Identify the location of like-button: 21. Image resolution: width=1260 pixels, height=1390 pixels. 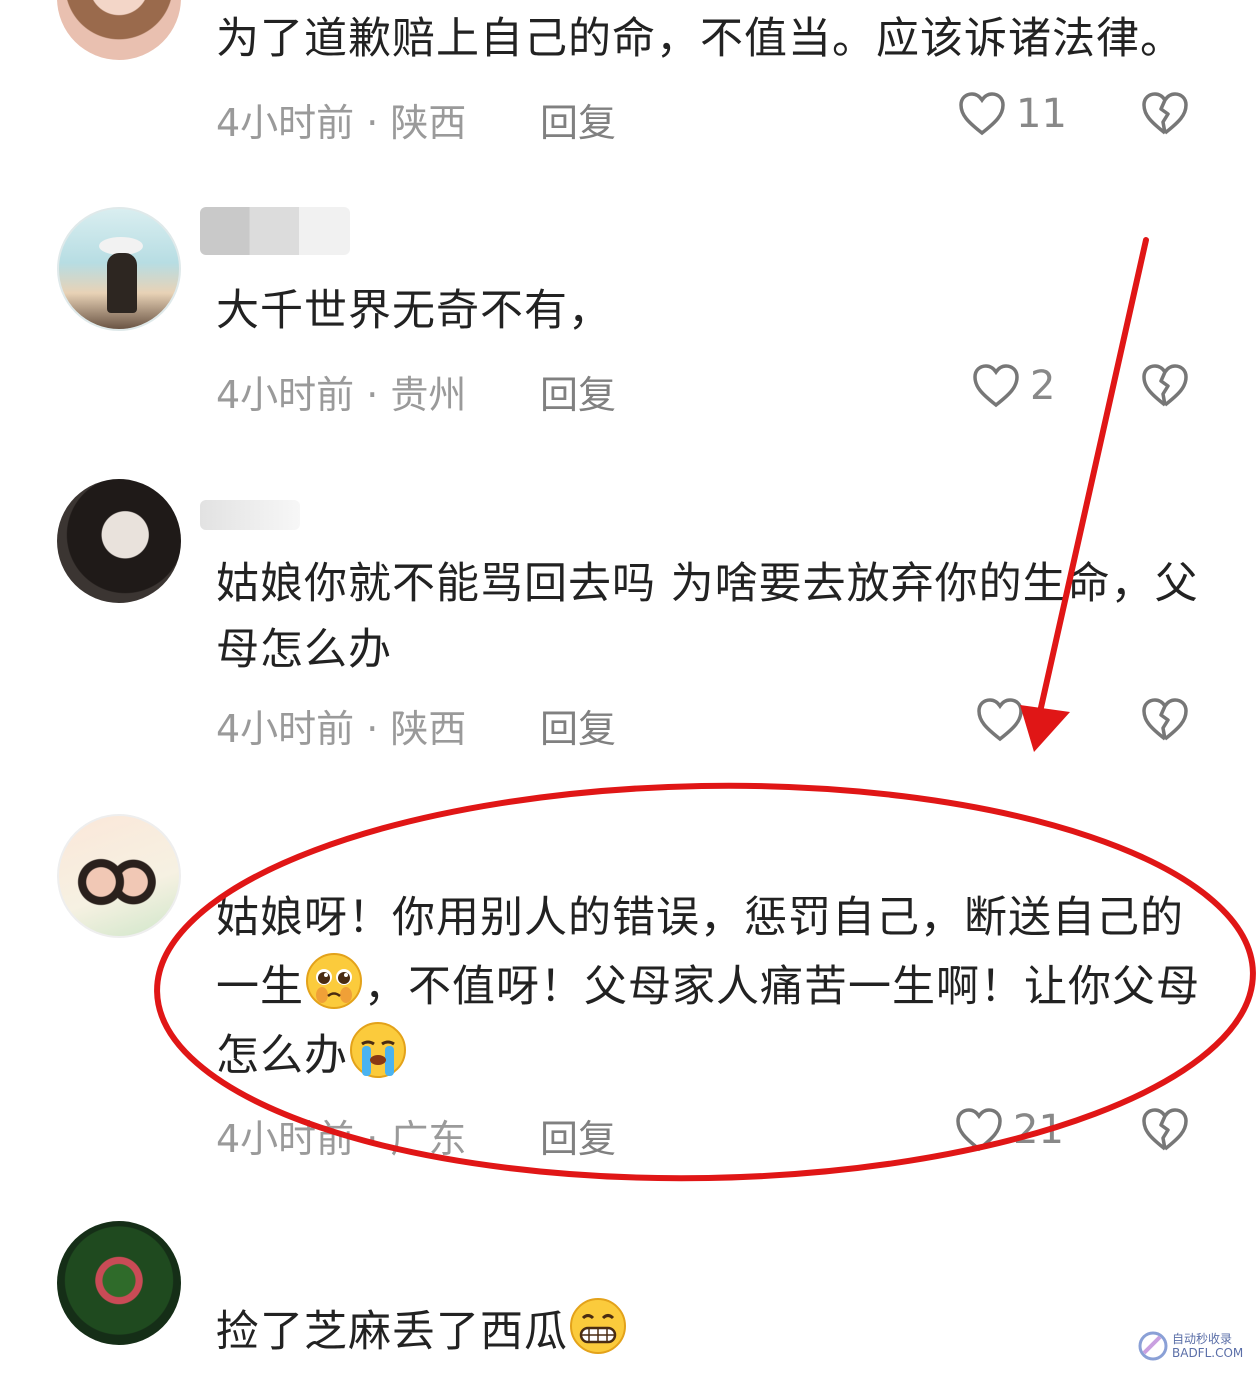
(1009, 1130).